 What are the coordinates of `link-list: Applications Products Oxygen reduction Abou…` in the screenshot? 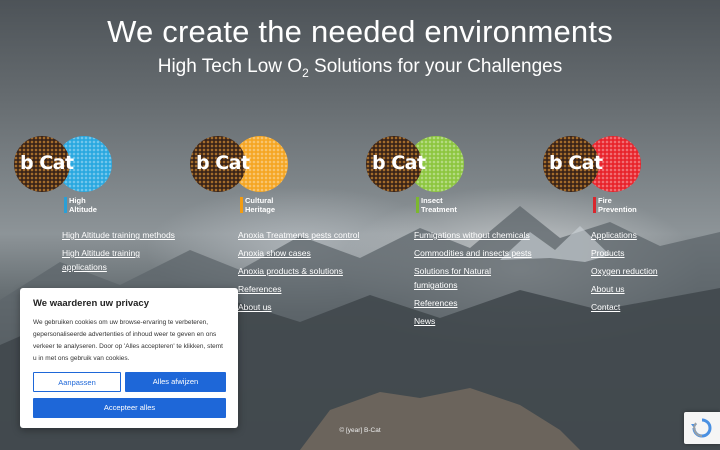 It's located at (652, 271).